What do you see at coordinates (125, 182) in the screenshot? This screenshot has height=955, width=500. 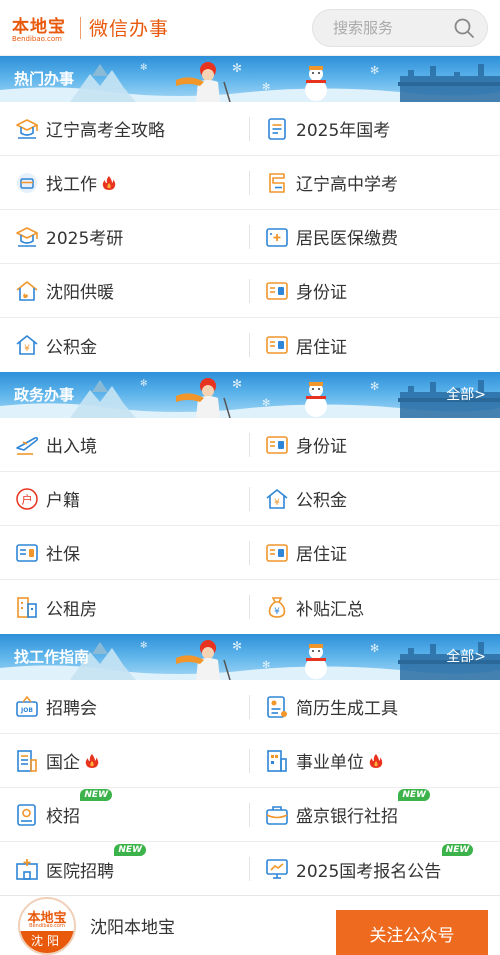 I see `service-item: 找工作` at bounding box center [125, 182].